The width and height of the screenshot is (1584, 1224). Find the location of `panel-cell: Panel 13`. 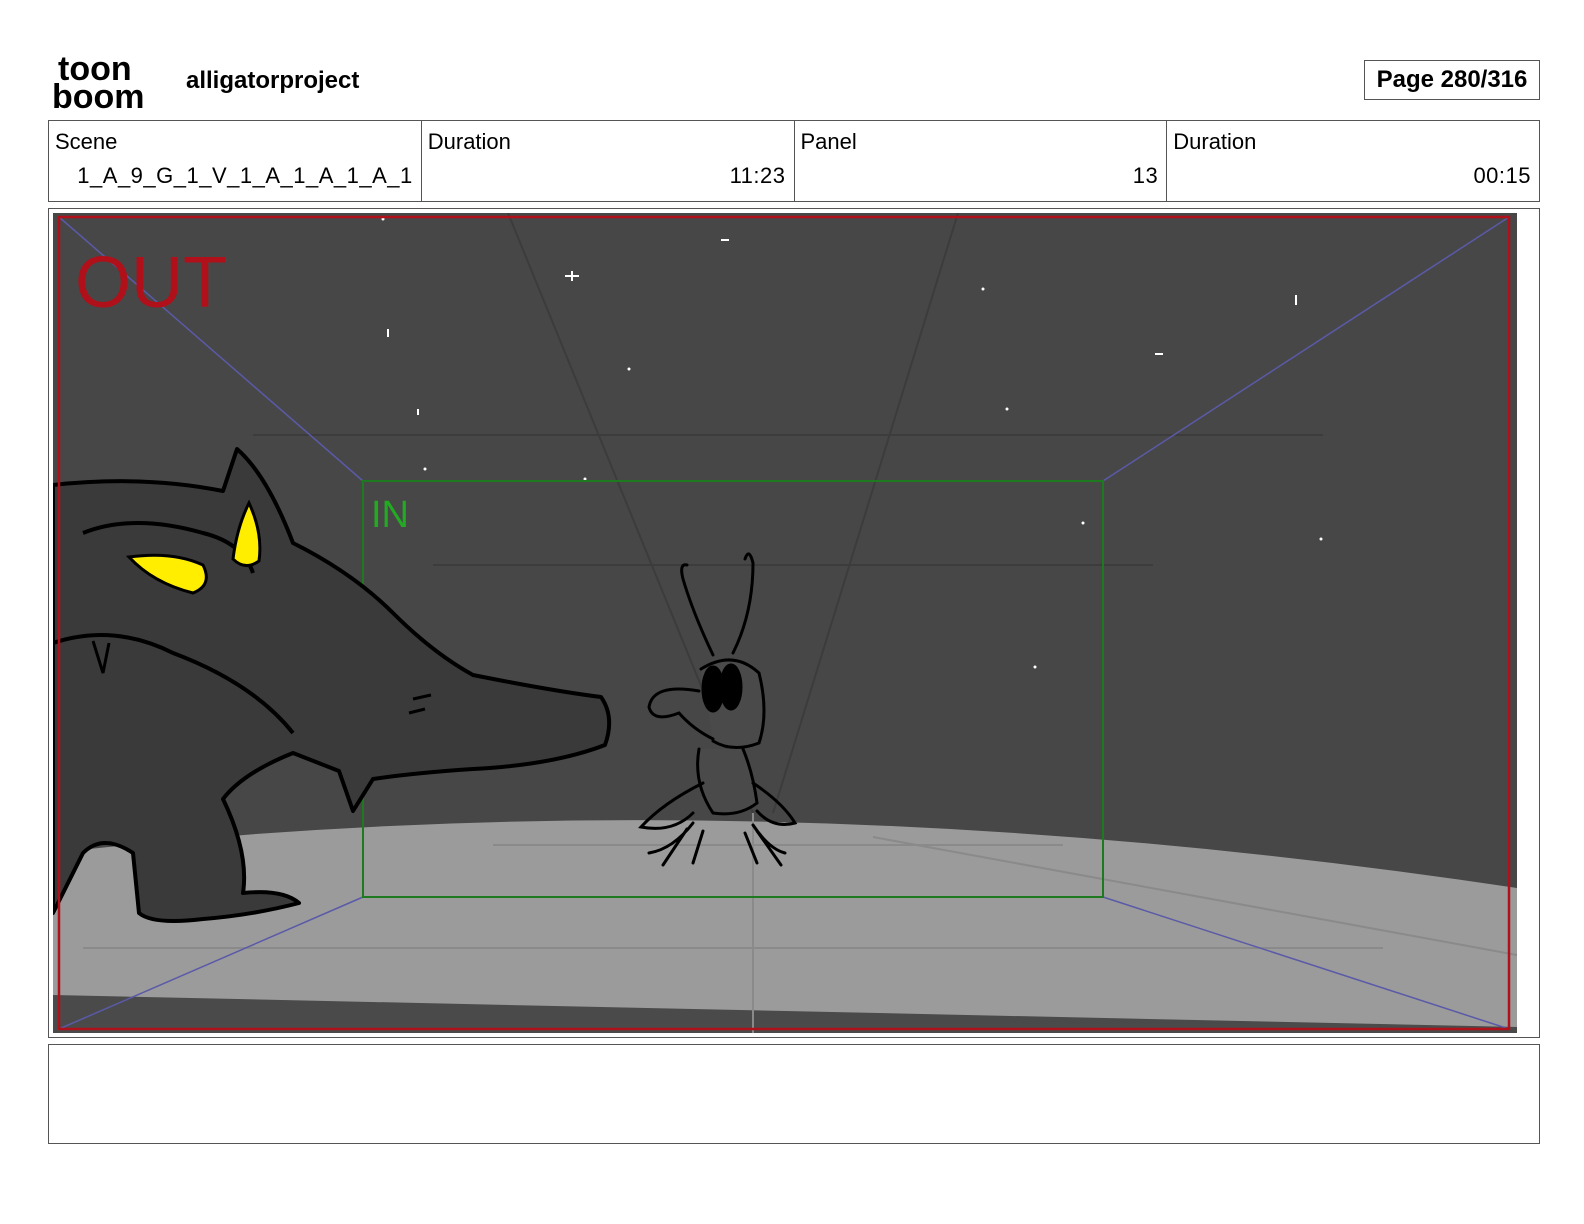

panel-cell: Panel 13 is located at coordinates (981, 161).